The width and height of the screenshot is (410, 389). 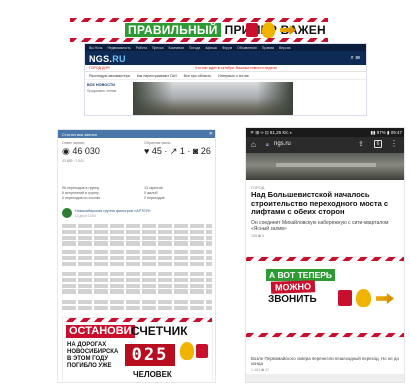 What do you see at coordinates (386, 132) in the screenshot?
I see `status-right: ▮▮ 97% ▮ 09:47` at bounding box center [386, 132].